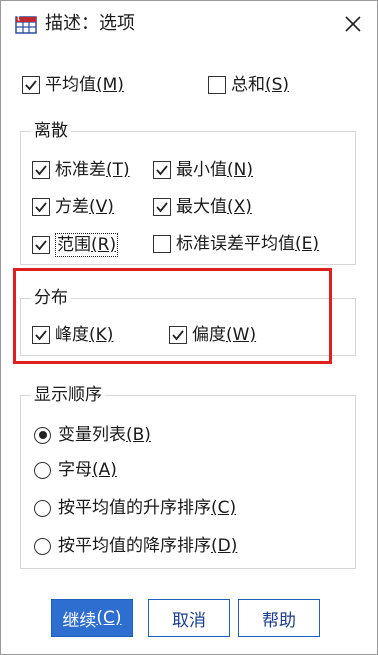 The image size is (378, 655). What do you see at coordinates (68, 395) in the screenshot?
I see `display-order-title: 显示顺序` at bounding box center [68, 395].